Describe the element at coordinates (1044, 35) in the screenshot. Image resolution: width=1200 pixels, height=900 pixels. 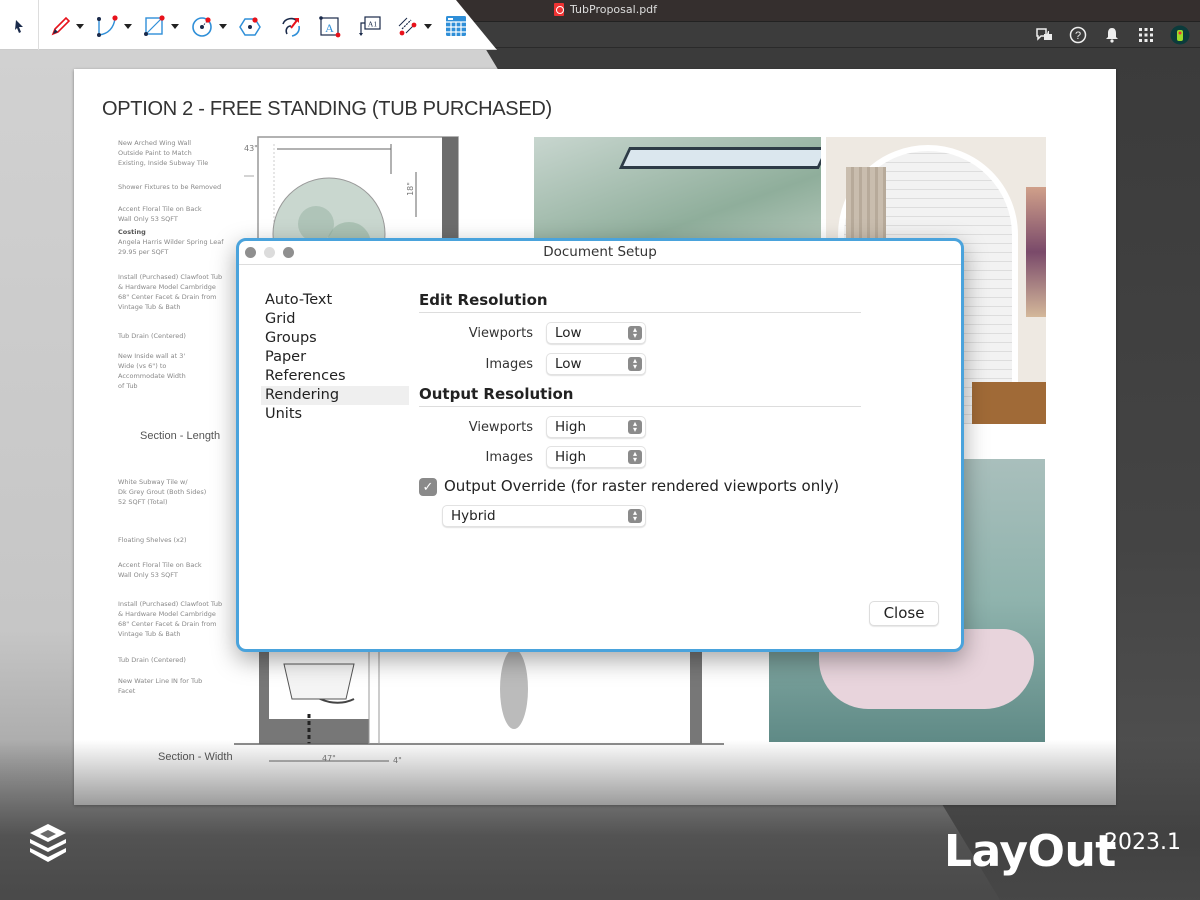
I see `feedback-icon` at that location.